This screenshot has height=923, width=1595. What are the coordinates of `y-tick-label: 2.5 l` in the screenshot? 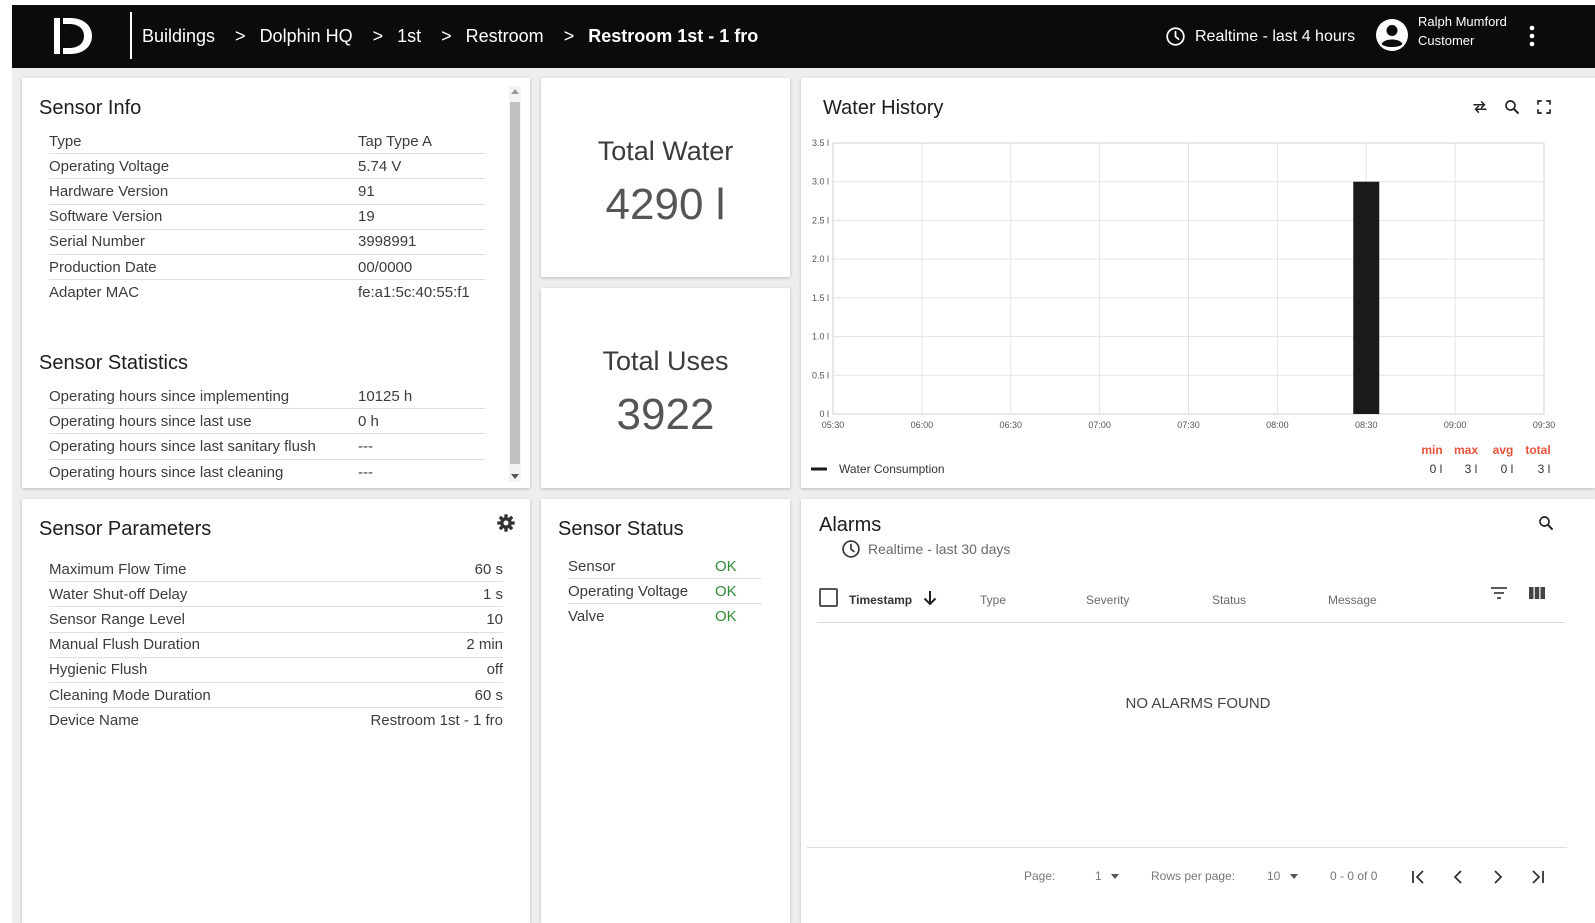 It's located at (820, 220).